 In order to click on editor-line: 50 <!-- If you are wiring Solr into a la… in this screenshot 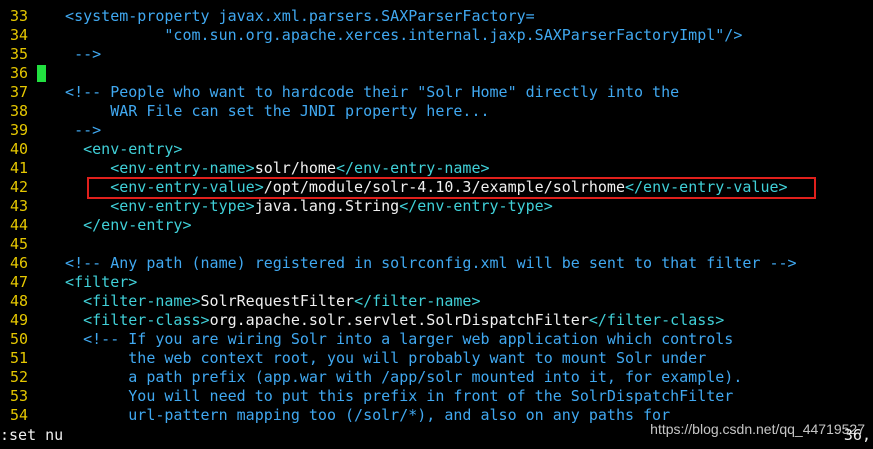, I will do `click(436, 339)`.